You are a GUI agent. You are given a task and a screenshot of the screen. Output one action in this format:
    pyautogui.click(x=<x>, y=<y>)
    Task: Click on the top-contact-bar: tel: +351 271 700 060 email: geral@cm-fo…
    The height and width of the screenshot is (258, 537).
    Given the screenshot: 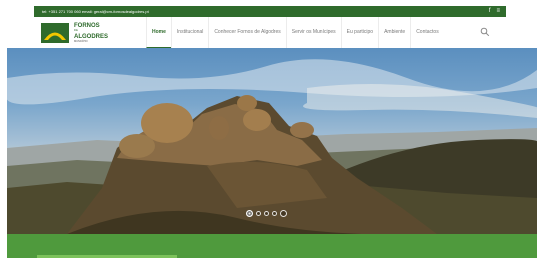 What is the action you would take?
    pyautogui.click(x=270, y=11)
    